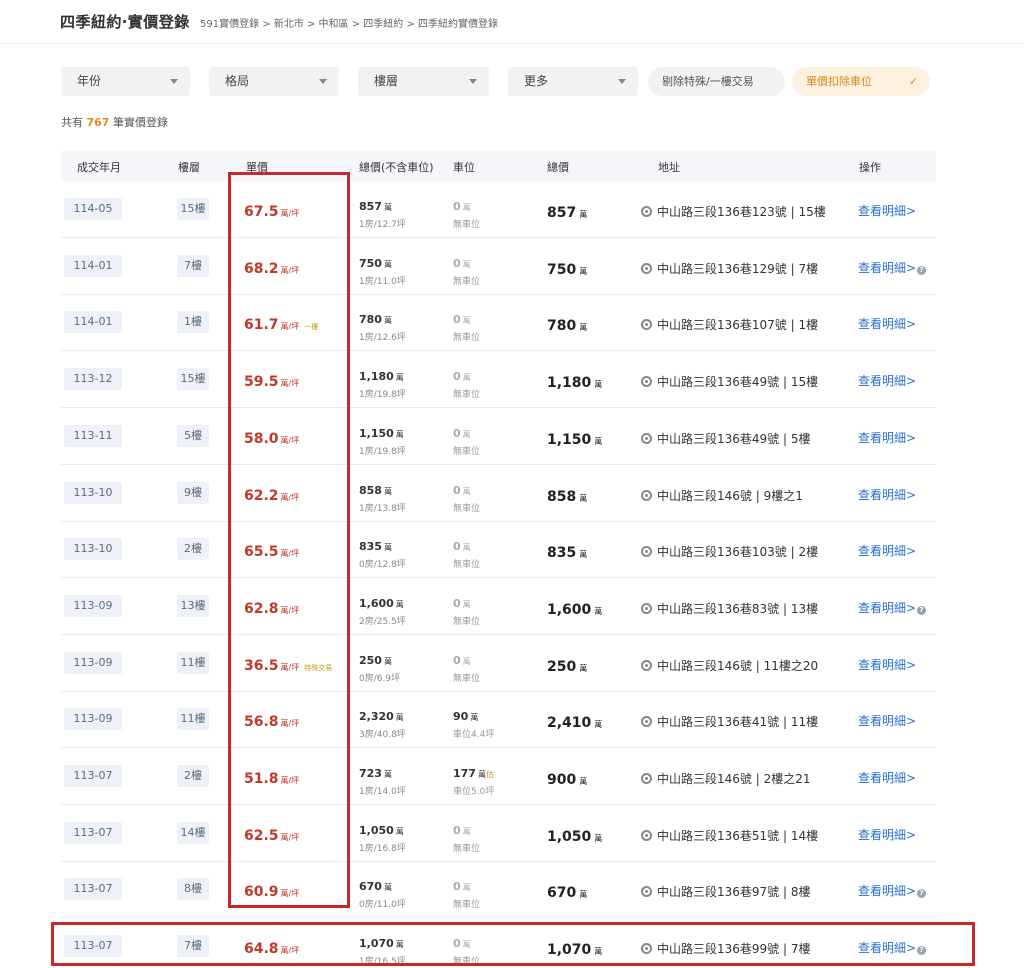  Describe the element at coordinates (382, 565) in the screenshot. I see `layout-size: 0房/12.8坪` at that location.